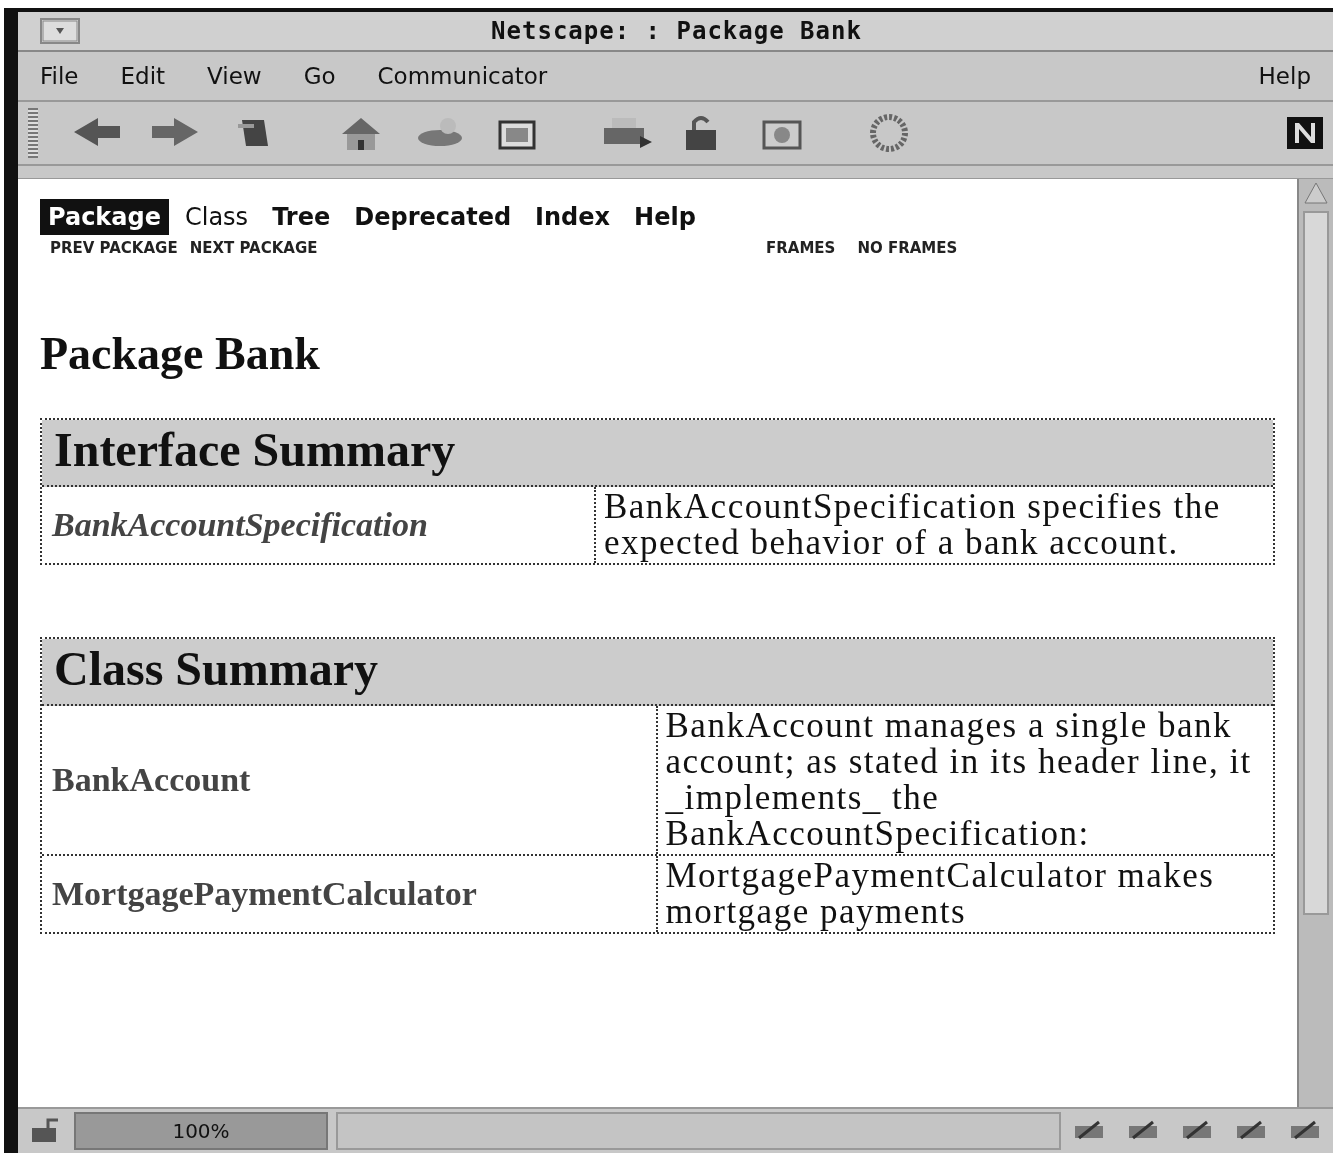 The height and width of the screenshot is (1155, 1341). What do you see at coordinates (801, 248) in the screenshot?
I see `nav-link: FRAMES` at bounding box center [801, 248].